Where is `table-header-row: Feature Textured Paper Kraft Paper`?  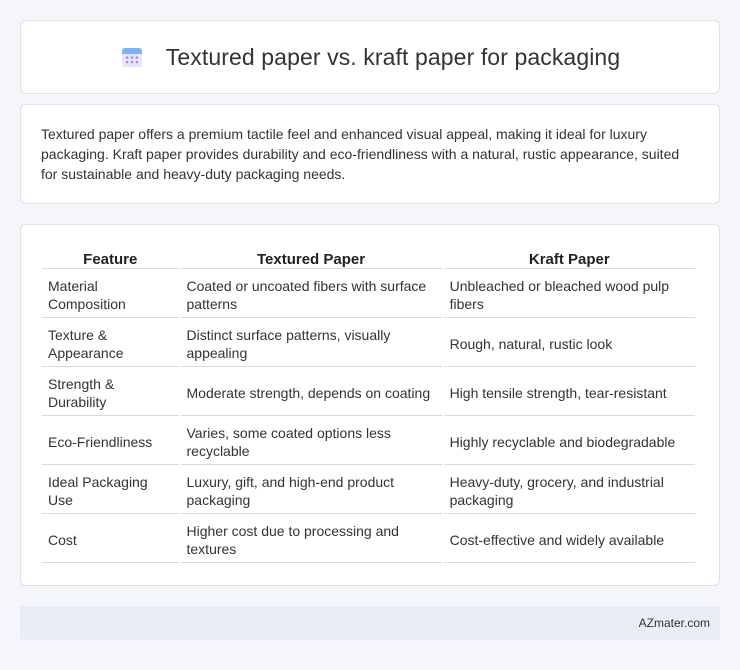 table-header-row: Feature Textured Paper Kraft Paper is located at coordinates (368, 257).